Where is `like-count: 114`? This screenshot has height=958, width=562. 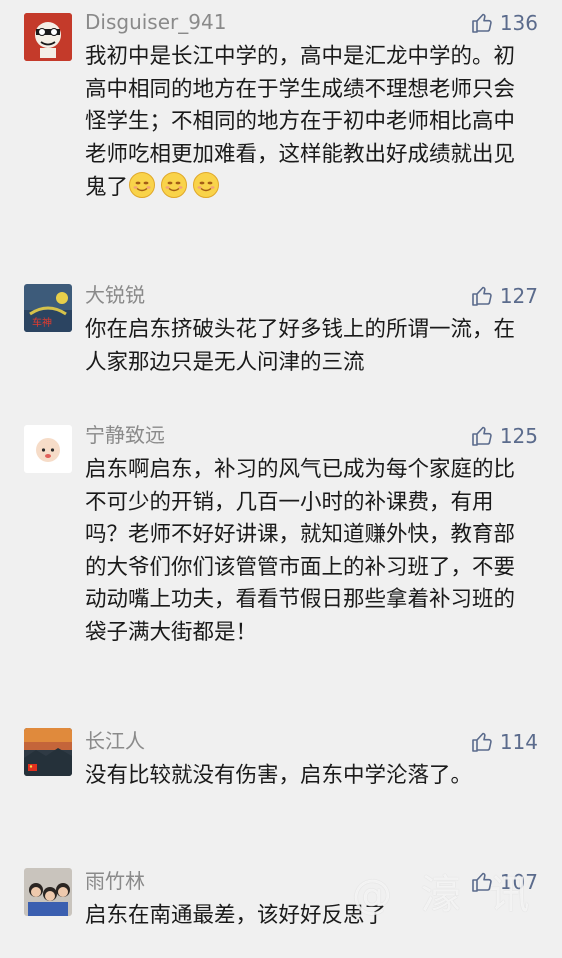
like-count: 114 is located at coordinates (518, 742).